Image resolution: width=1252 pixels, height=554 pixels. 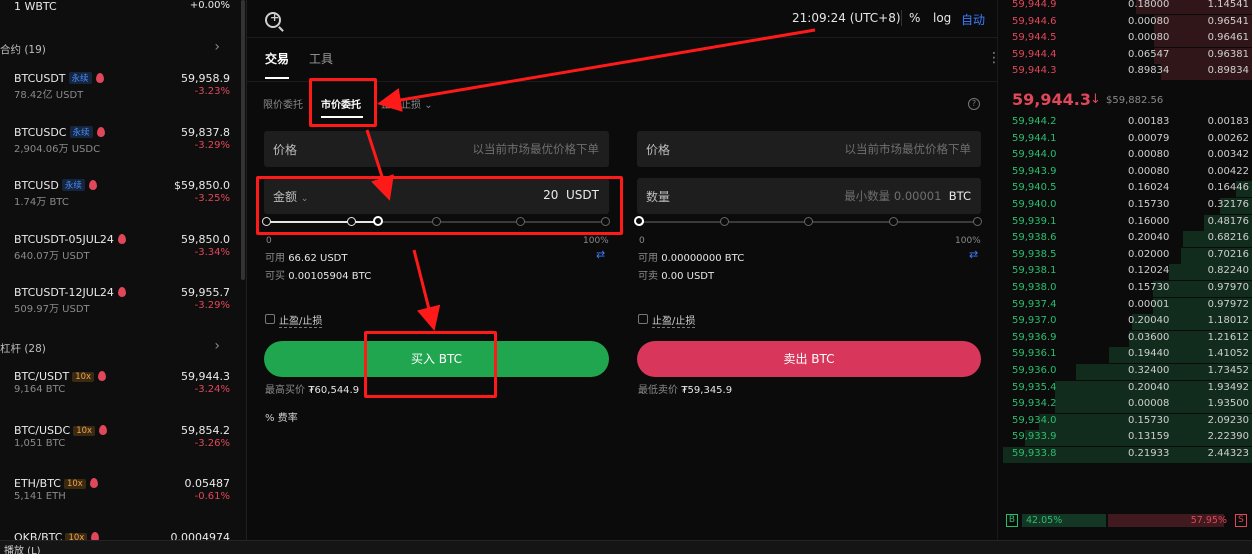 What do you see at coordinates (120, 443) in the screenshot?
I see `market-row: BTC/USDC 10x 1,051 BTC 59,854.2 -3.26%` at bounding box center [120, 443].